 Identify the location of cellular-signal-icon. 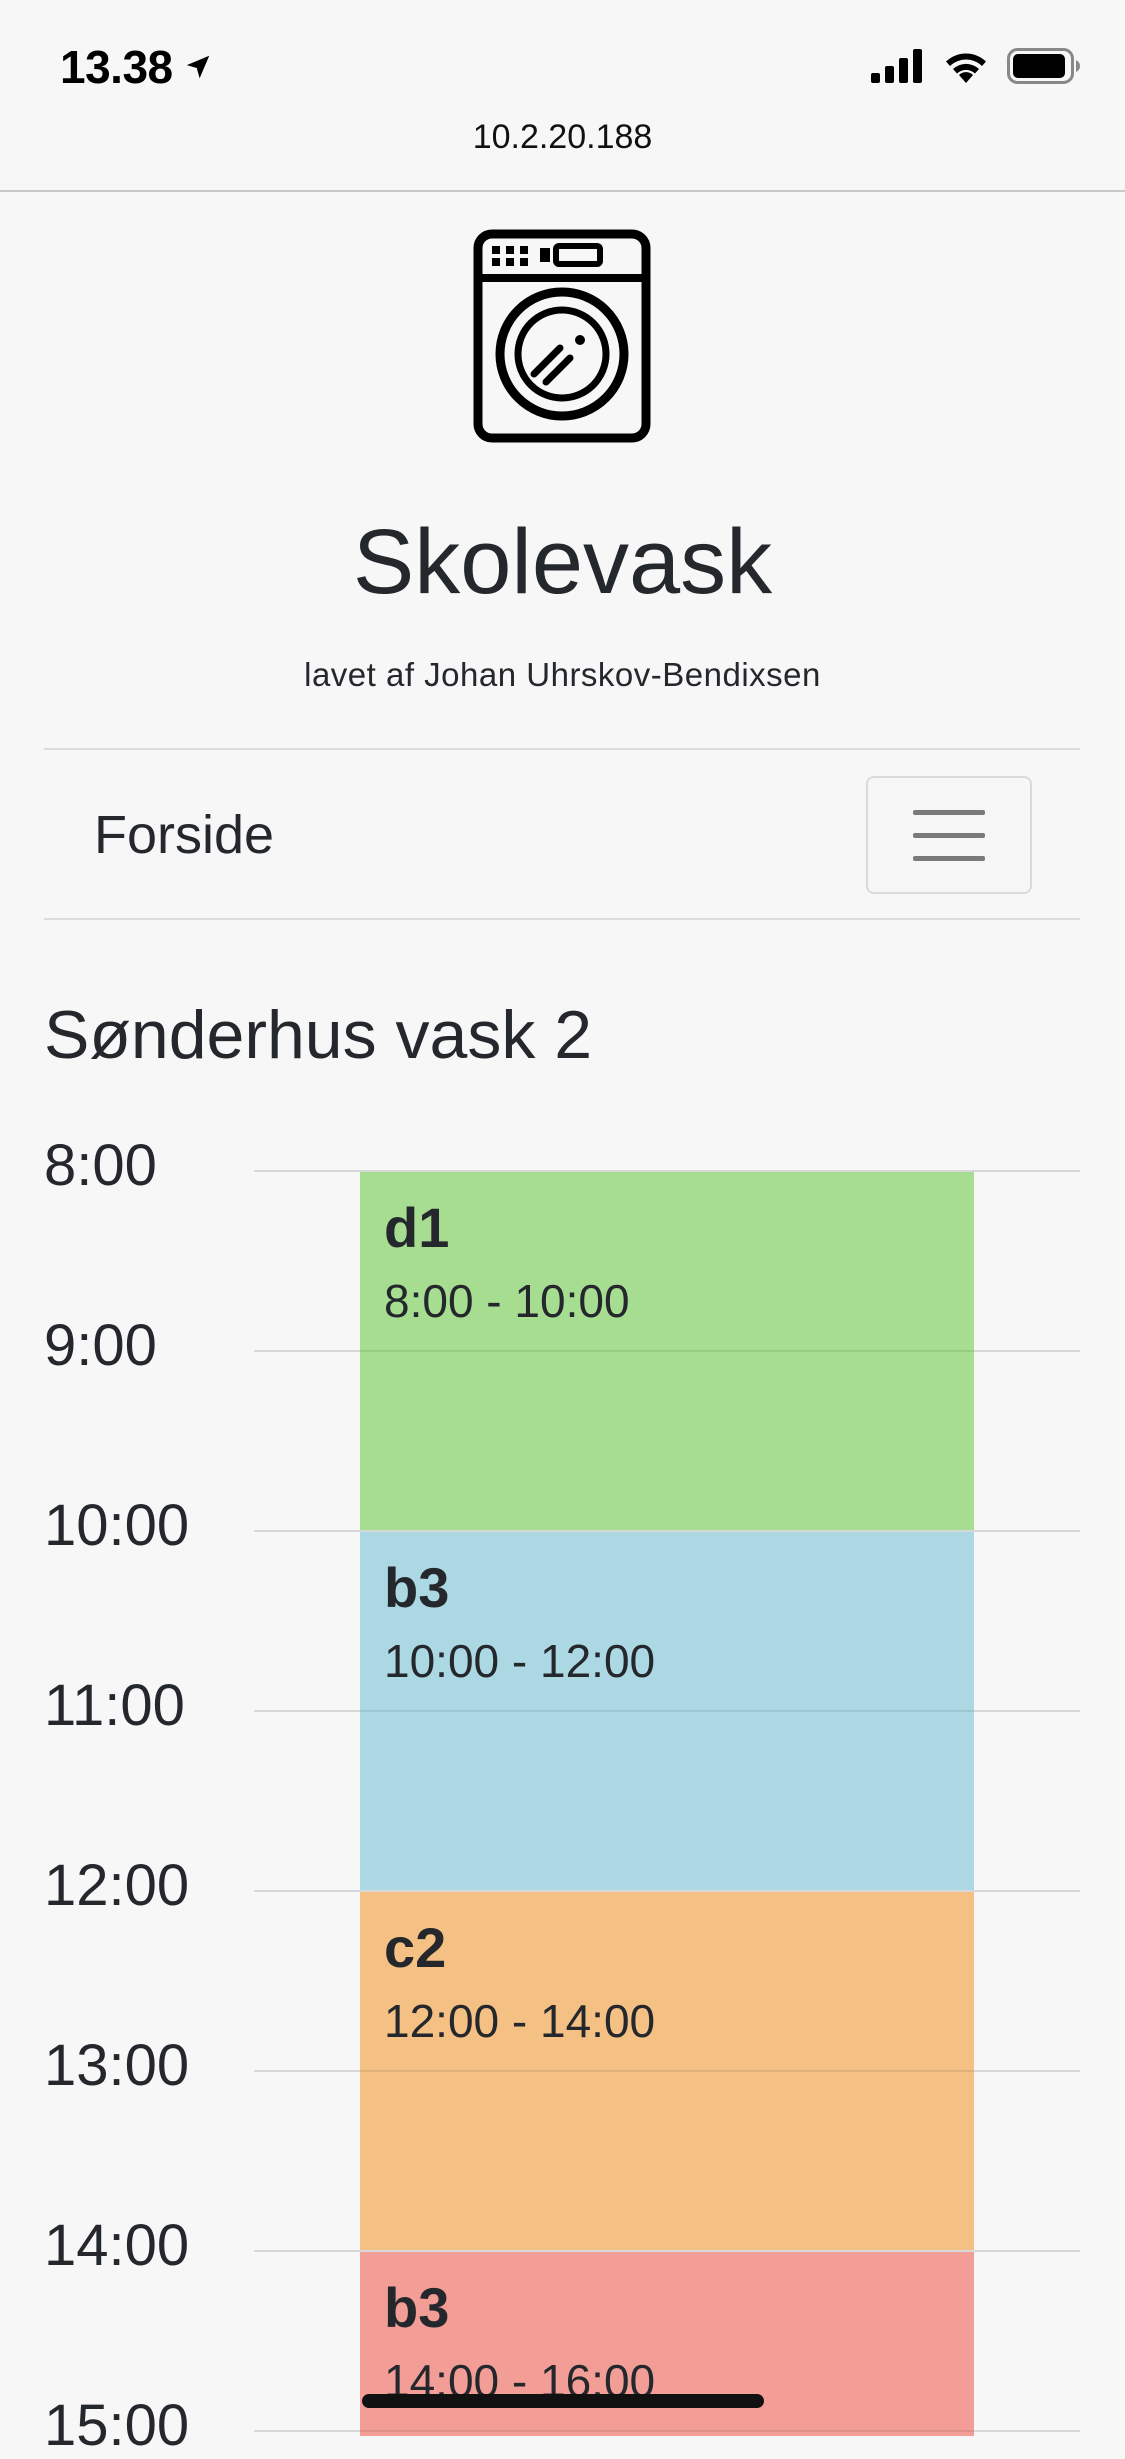
(896, 66).